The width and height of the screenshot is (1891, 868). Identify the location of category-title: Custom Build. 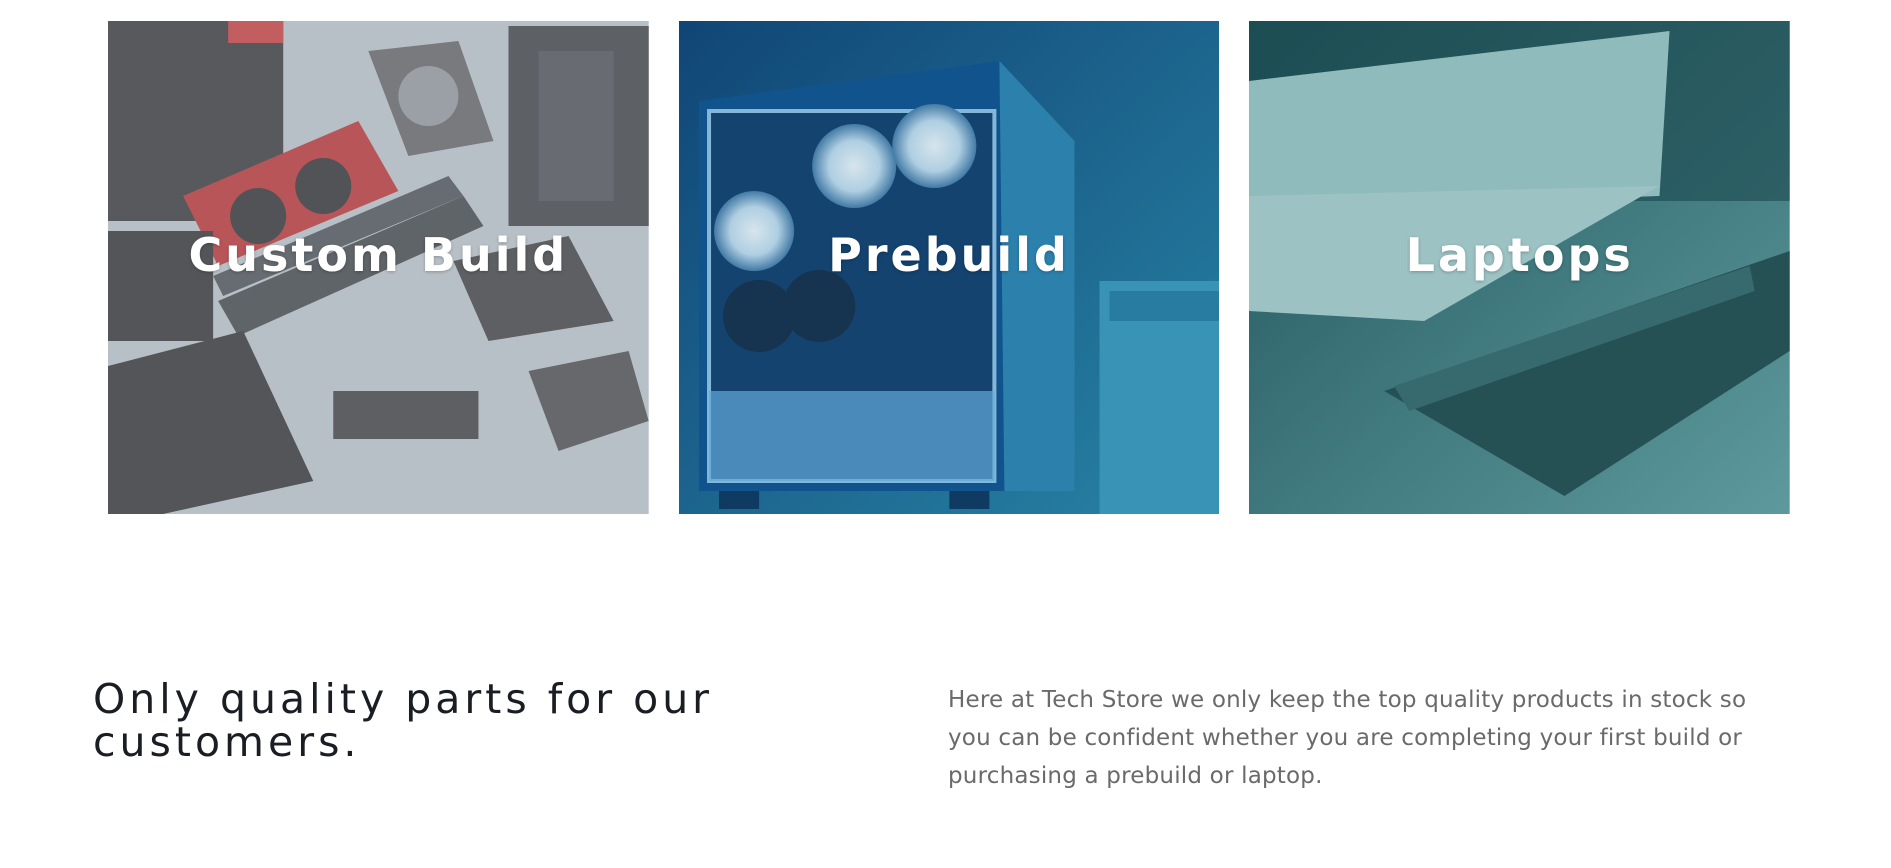
(378, 254).